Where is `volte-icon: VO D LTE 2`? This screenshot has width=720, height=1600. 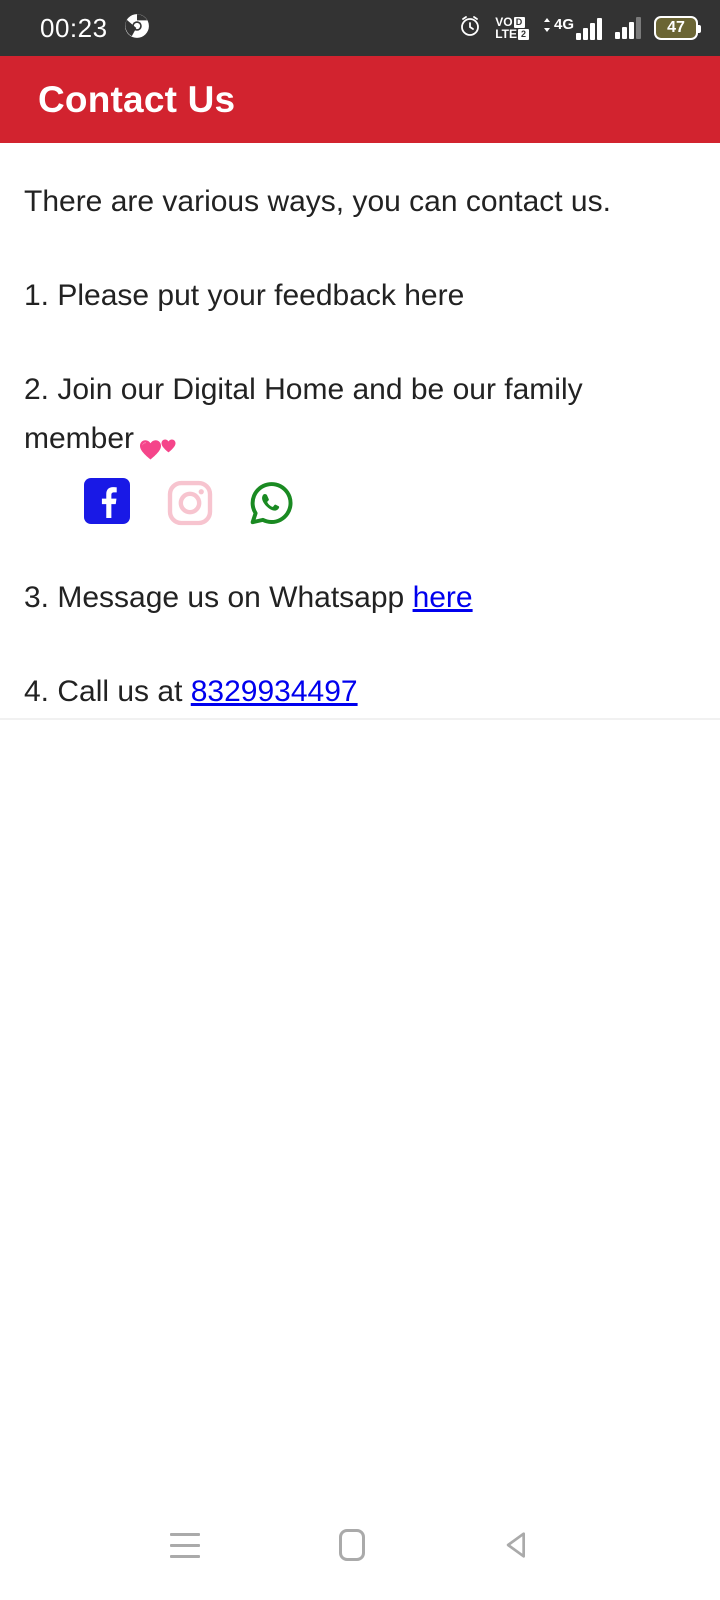 volte-icon: VO D LTE 2 is located at coordinates (512, 28).